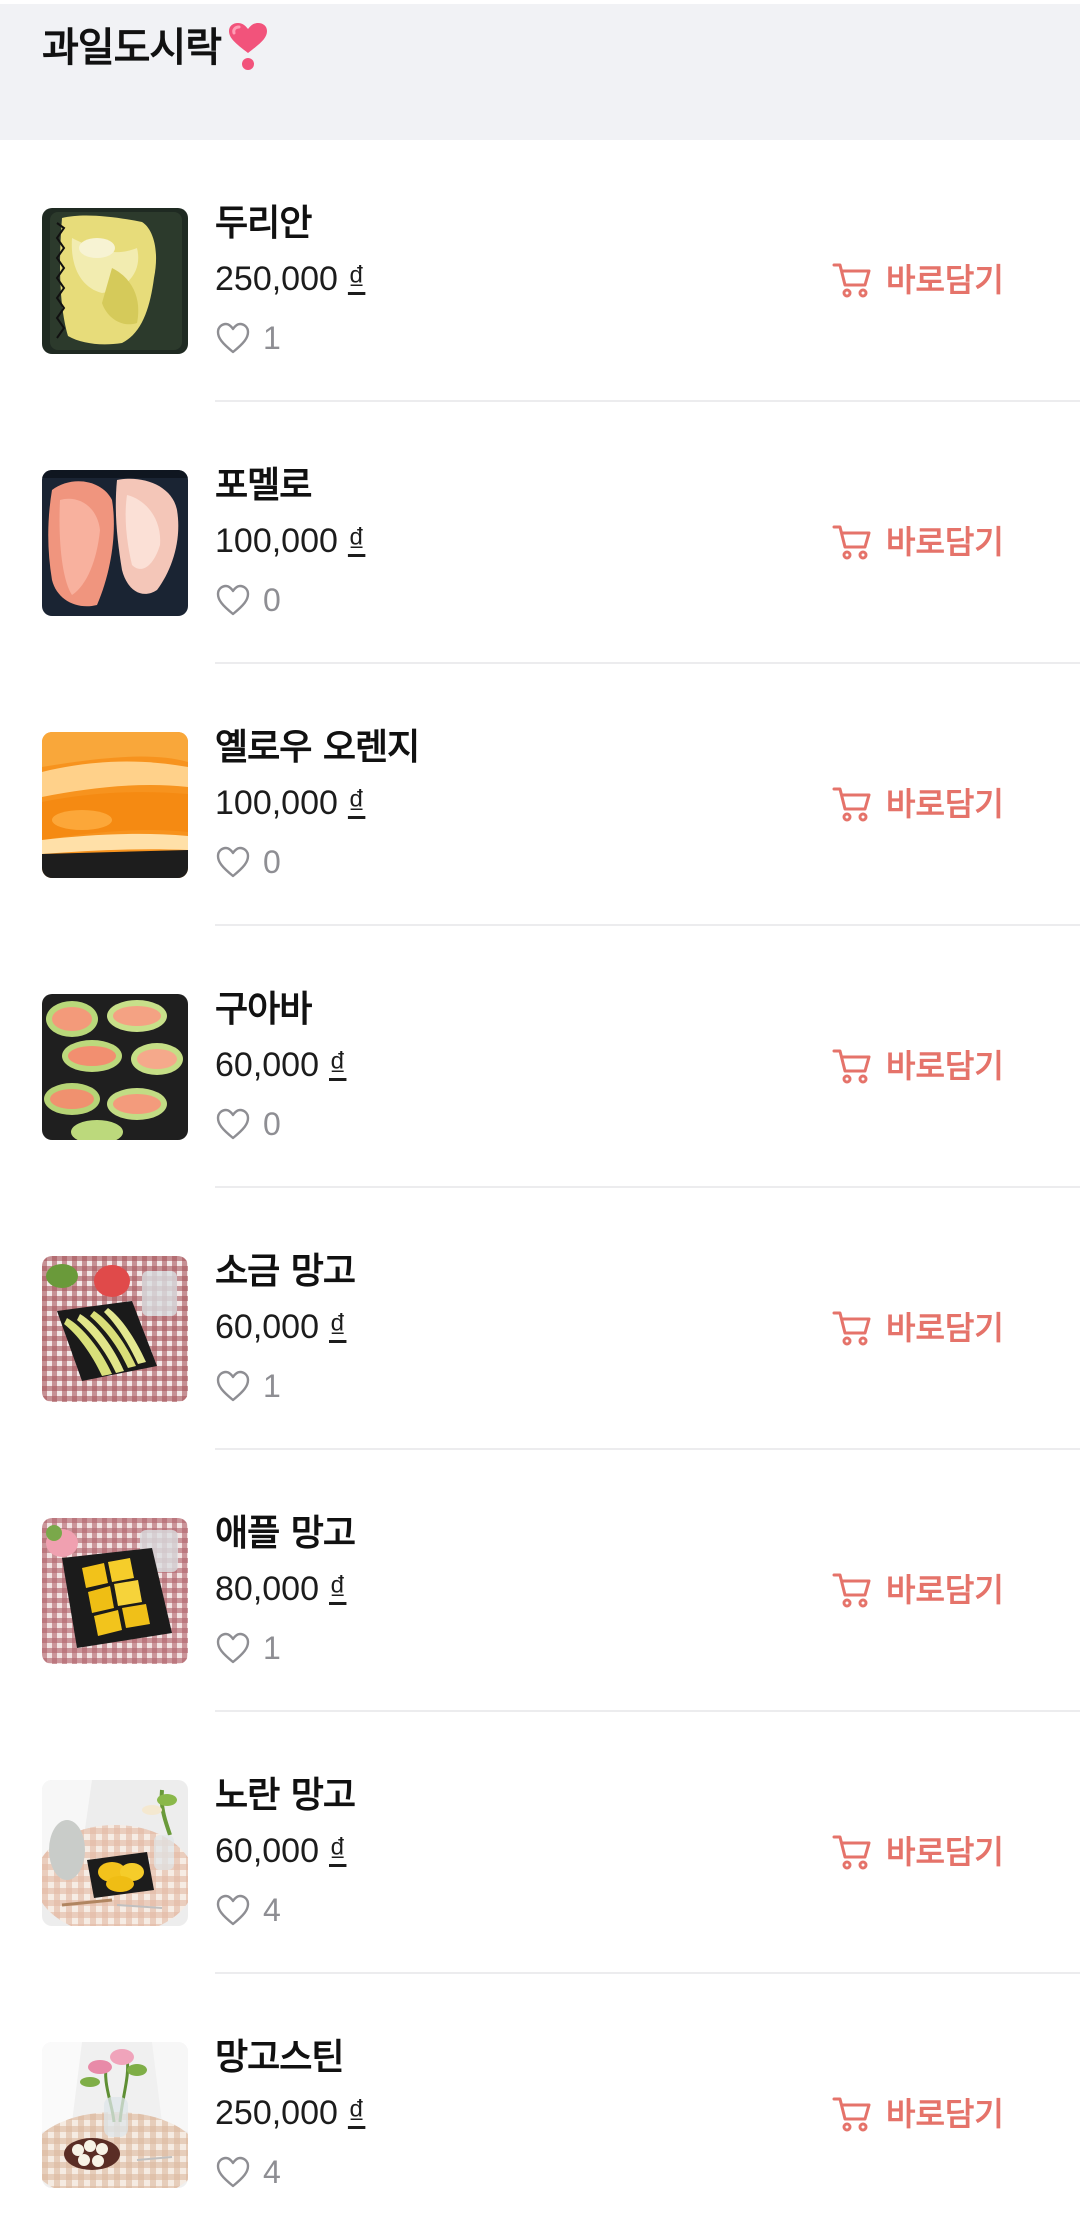  Describe the element at coordinates (540, 70) in the screenshot. I see `app-header: 과일도시락` at that location.